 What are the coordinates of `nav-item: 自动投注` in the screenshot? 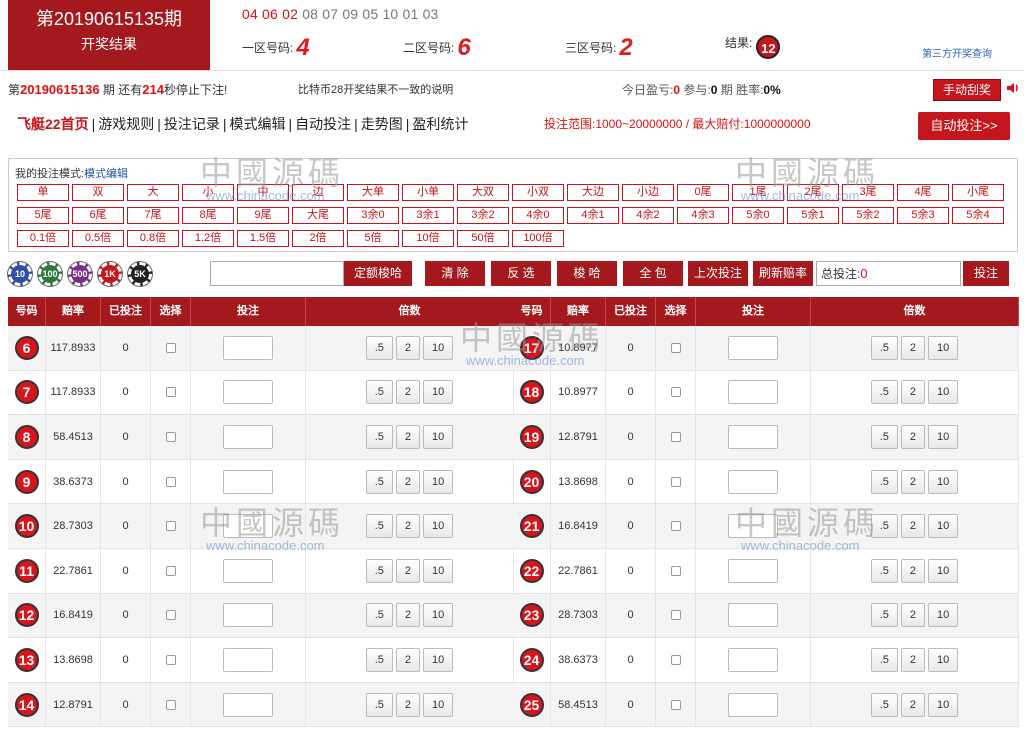 It's located at (323, 124).